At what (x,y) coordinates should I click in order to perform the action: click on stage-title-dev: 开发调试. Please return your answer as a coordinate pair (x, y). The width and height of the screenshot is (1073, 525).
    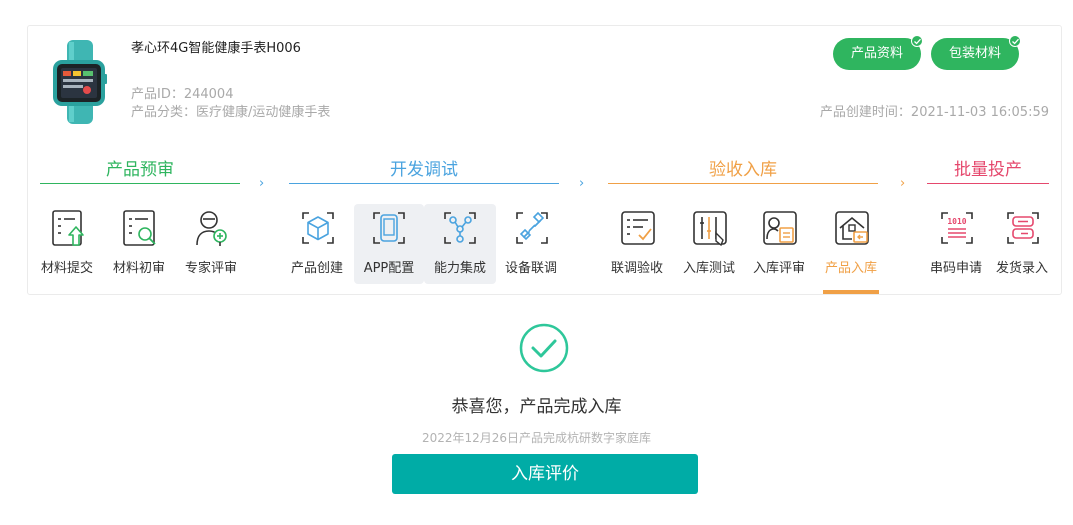
    Looking at the image, I should click on (424, 170).